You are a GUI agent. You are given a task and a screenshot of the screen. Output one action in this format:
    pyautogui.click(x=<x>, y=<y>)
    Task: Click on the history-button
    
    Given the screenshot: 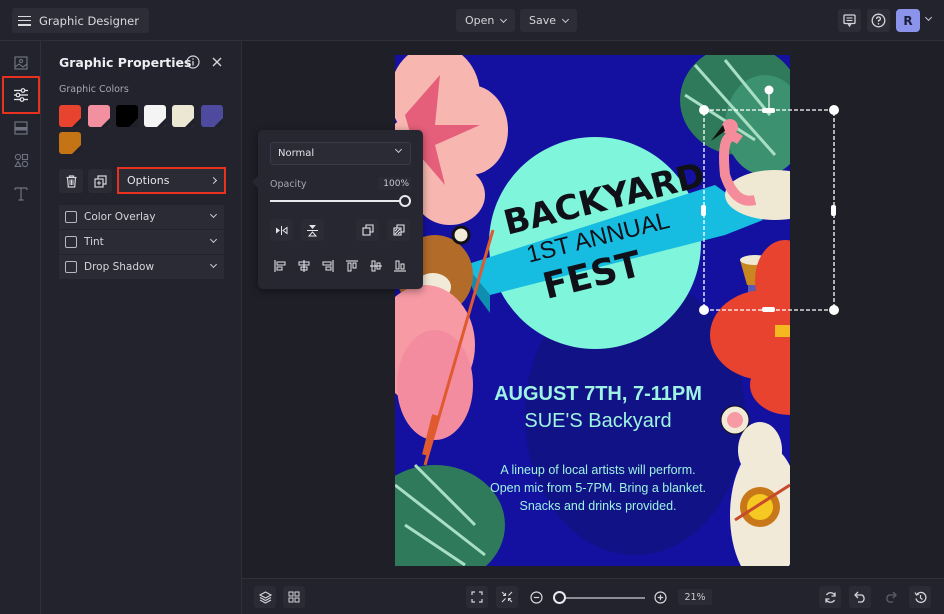 What is the action you would take?
    pyautogui.click(x=920, y=597)
    